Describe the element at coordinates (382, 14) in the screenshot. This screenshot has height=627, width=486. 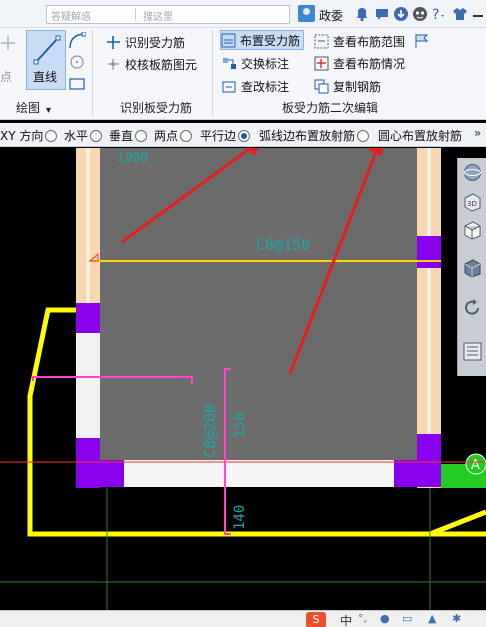
I see `chat-icon` at that location.